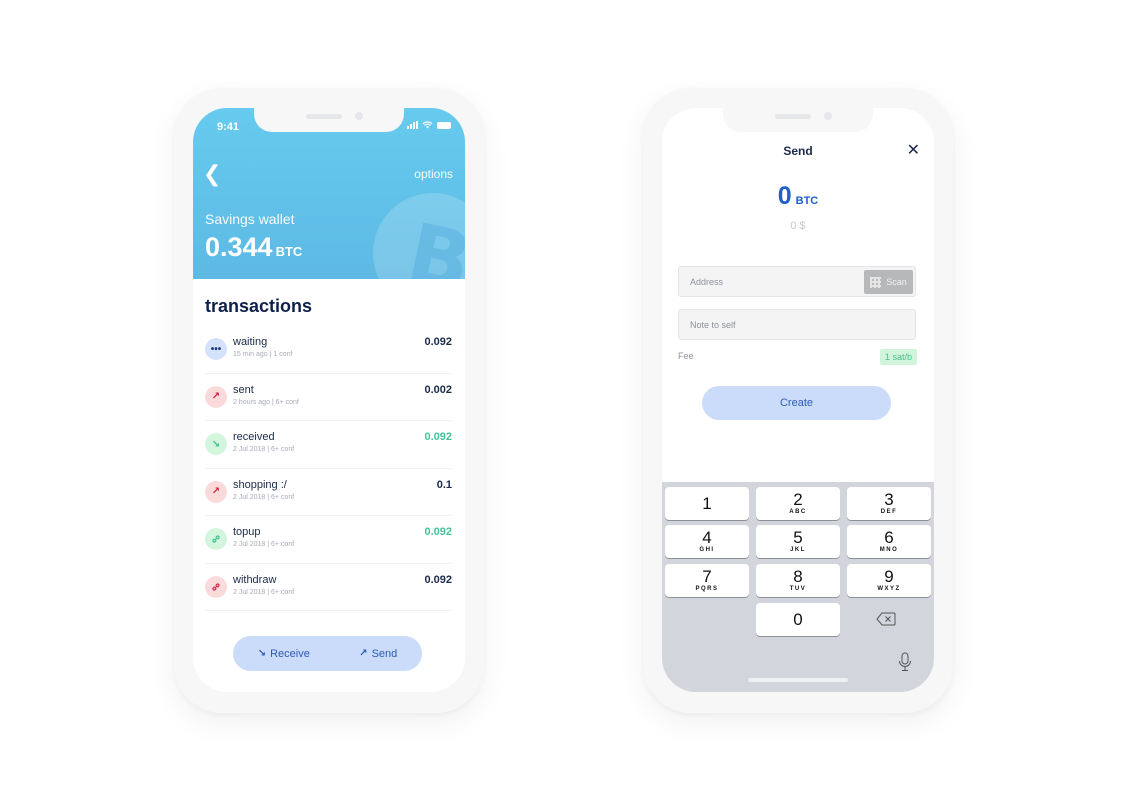 The image size is (1127, 800). Describe the element at coordinates (433, 174) in the screenshot. I see `options-button: options` at that location.